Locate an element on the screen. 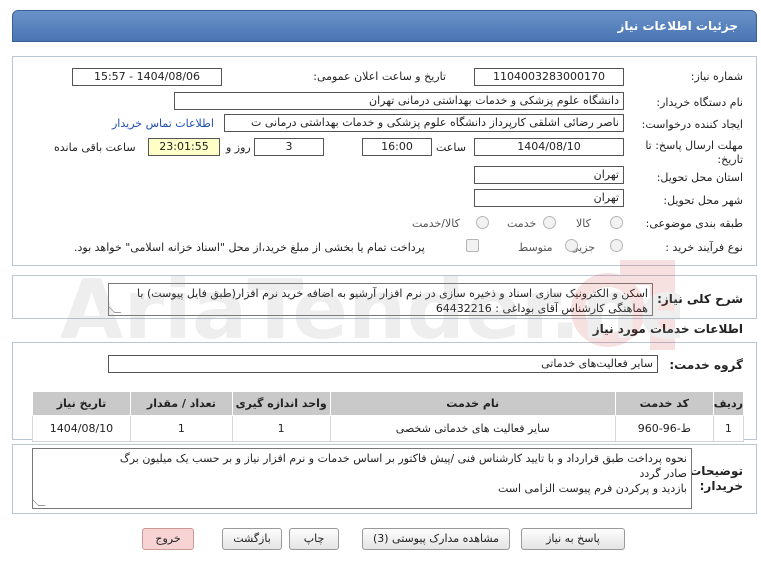 The width and height of the screenshot is (761, 566). remaining-time-label: ساعت باقی مانده is located at coordinates (95, 147).